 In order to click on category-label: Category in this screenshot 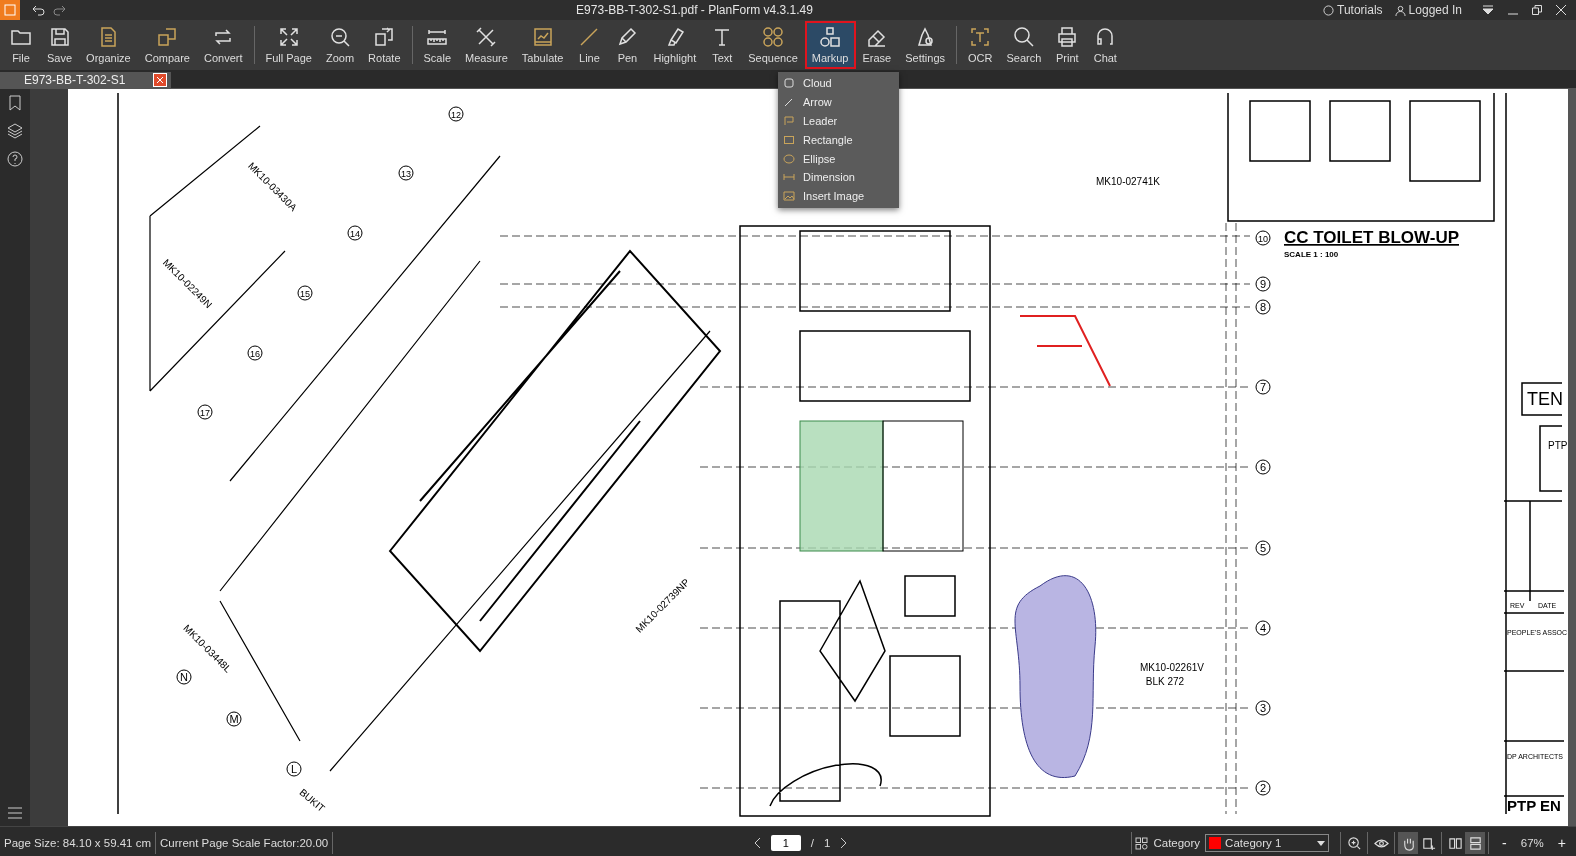, I will do `click(1177, 843)`.